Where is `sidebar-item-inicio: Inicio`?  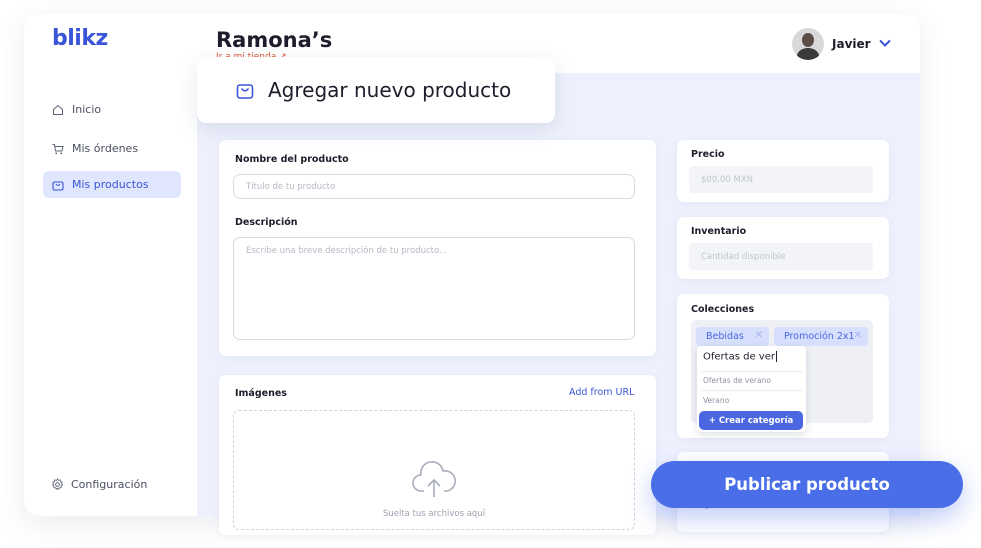 sidebar-item-inicio: Inicio is located at coordinates (112, 109).